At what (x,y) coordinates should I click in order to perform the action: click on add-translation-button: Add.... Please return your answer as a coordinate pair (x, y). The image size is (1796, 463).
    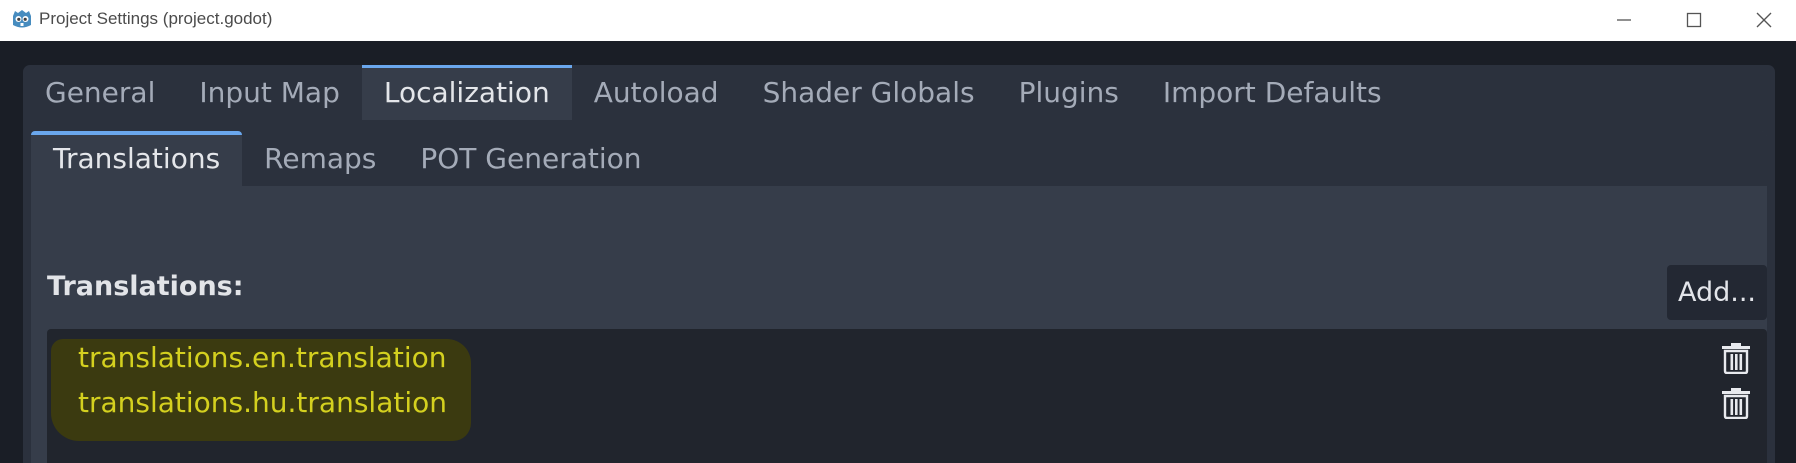
    Looking at the image, I should click on (1717, 292).